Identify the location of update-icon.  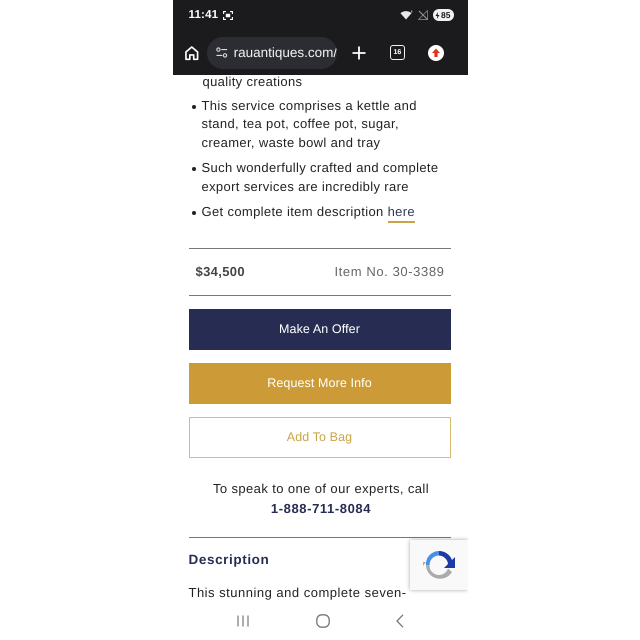
(436, 52).